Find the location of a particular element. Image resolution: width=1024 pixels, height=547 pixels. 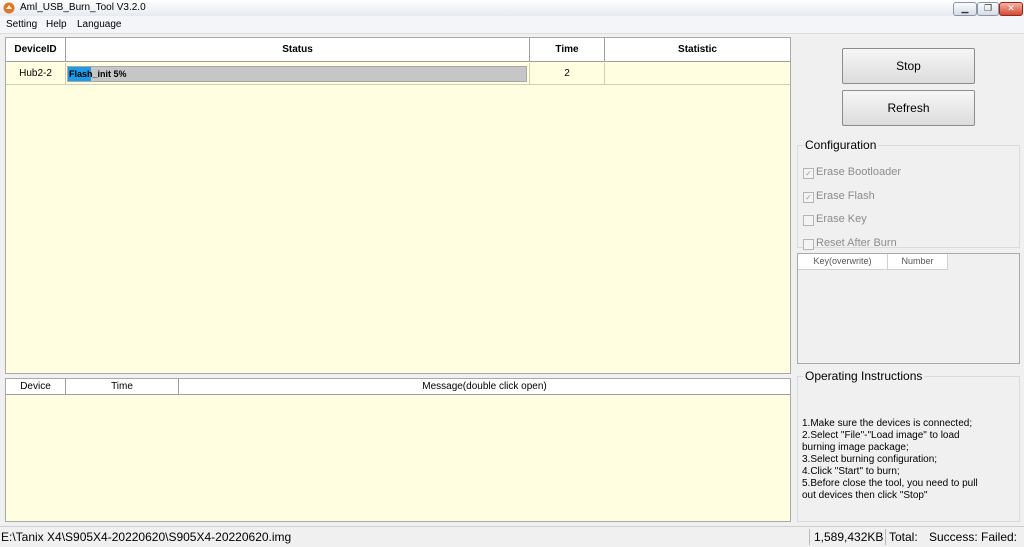

instruction-line: burning image package; is located at coordinates (855, 447).